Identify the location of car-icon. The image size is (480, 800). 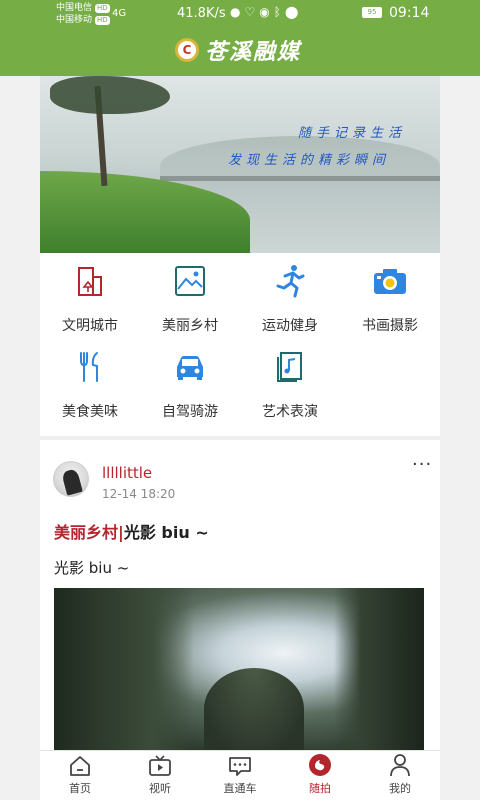
(190, 367).